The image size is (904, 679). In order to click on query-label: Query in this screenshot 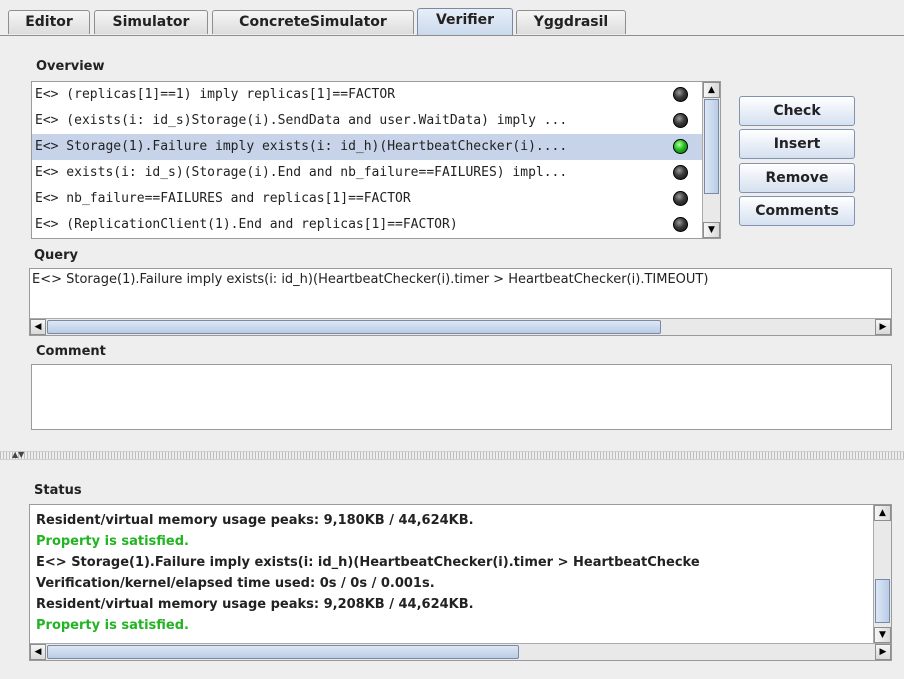, I will do `click(56, 255)`.